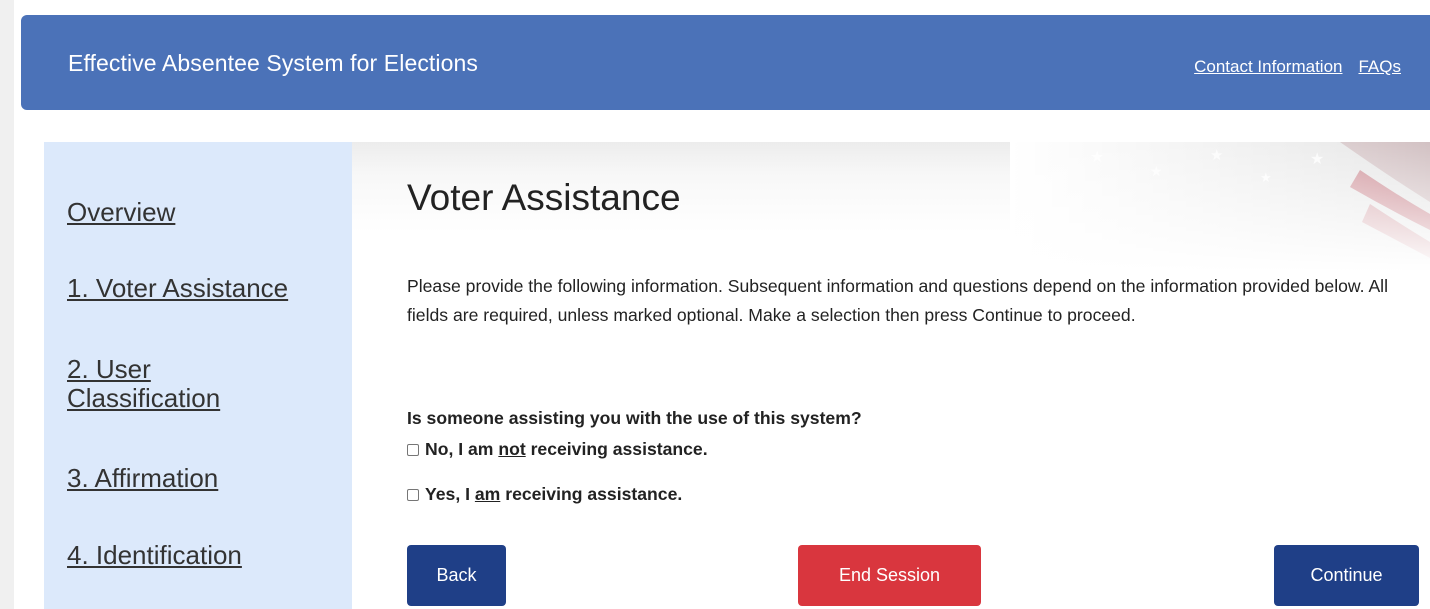 This screenshot has width=1430, height=609. What do you see at coordinates (273, 63) in the screenshot?
I see `site-title: Effective Absentee System for Elections` at bounding box center [273, 63].